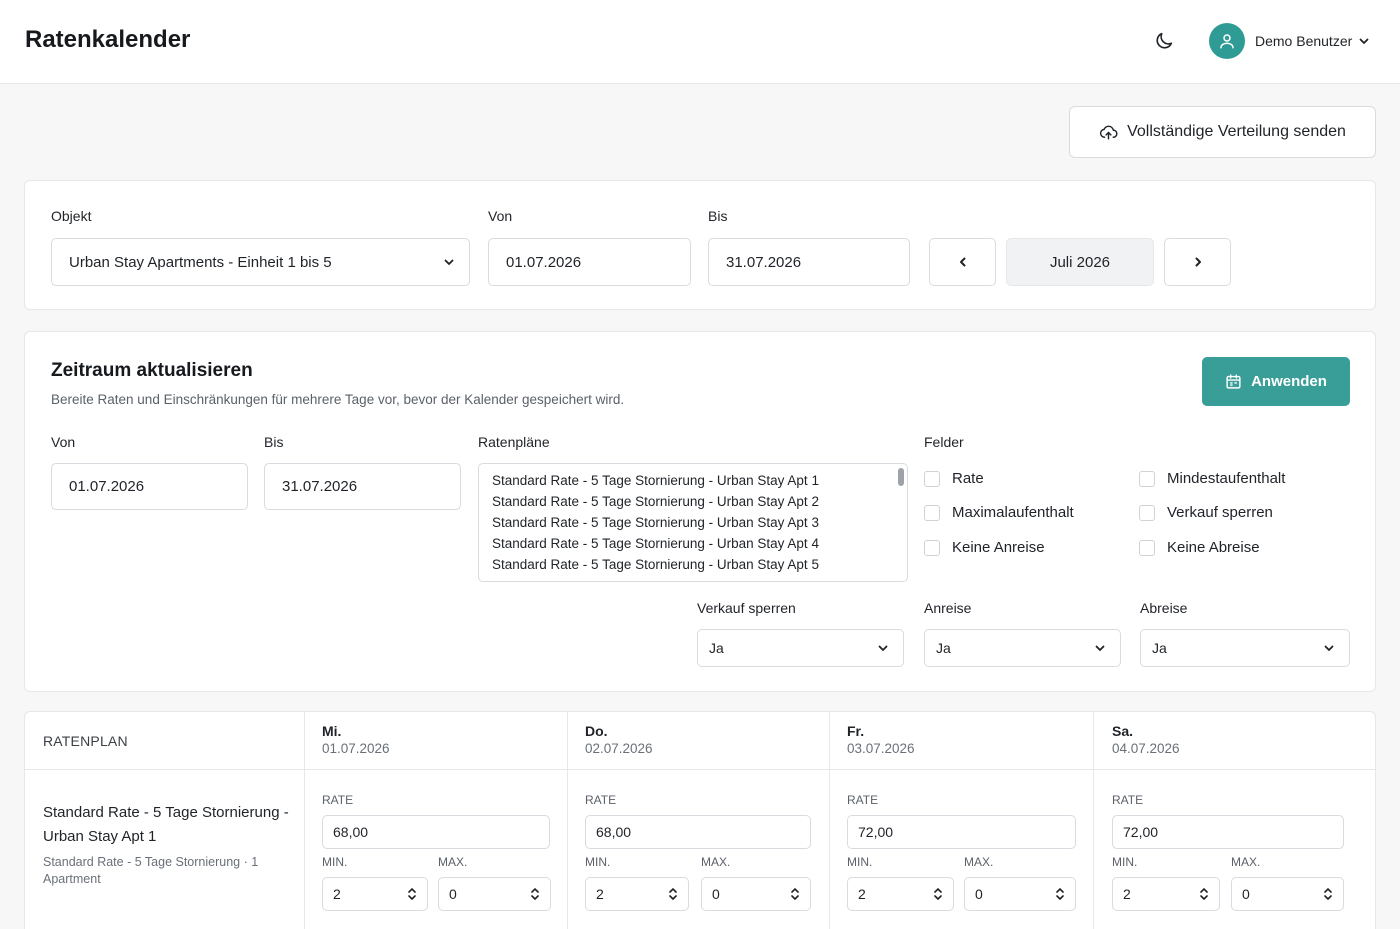 Image resolution: width=1400 pixels, height=929 pixels. Describe the element at coordinates (968, 478) in the screenshot. I see `checkbox-label: Rate` at that location.